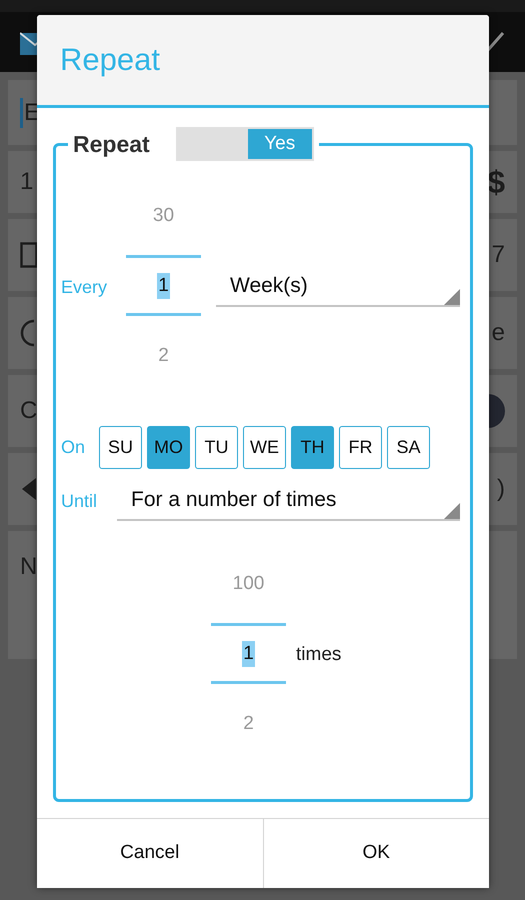 This screenshot has width=525, height=900. Describe the element at coordinates (496, 182) in the screenshot. I see `currency-symbol: $` at that location.